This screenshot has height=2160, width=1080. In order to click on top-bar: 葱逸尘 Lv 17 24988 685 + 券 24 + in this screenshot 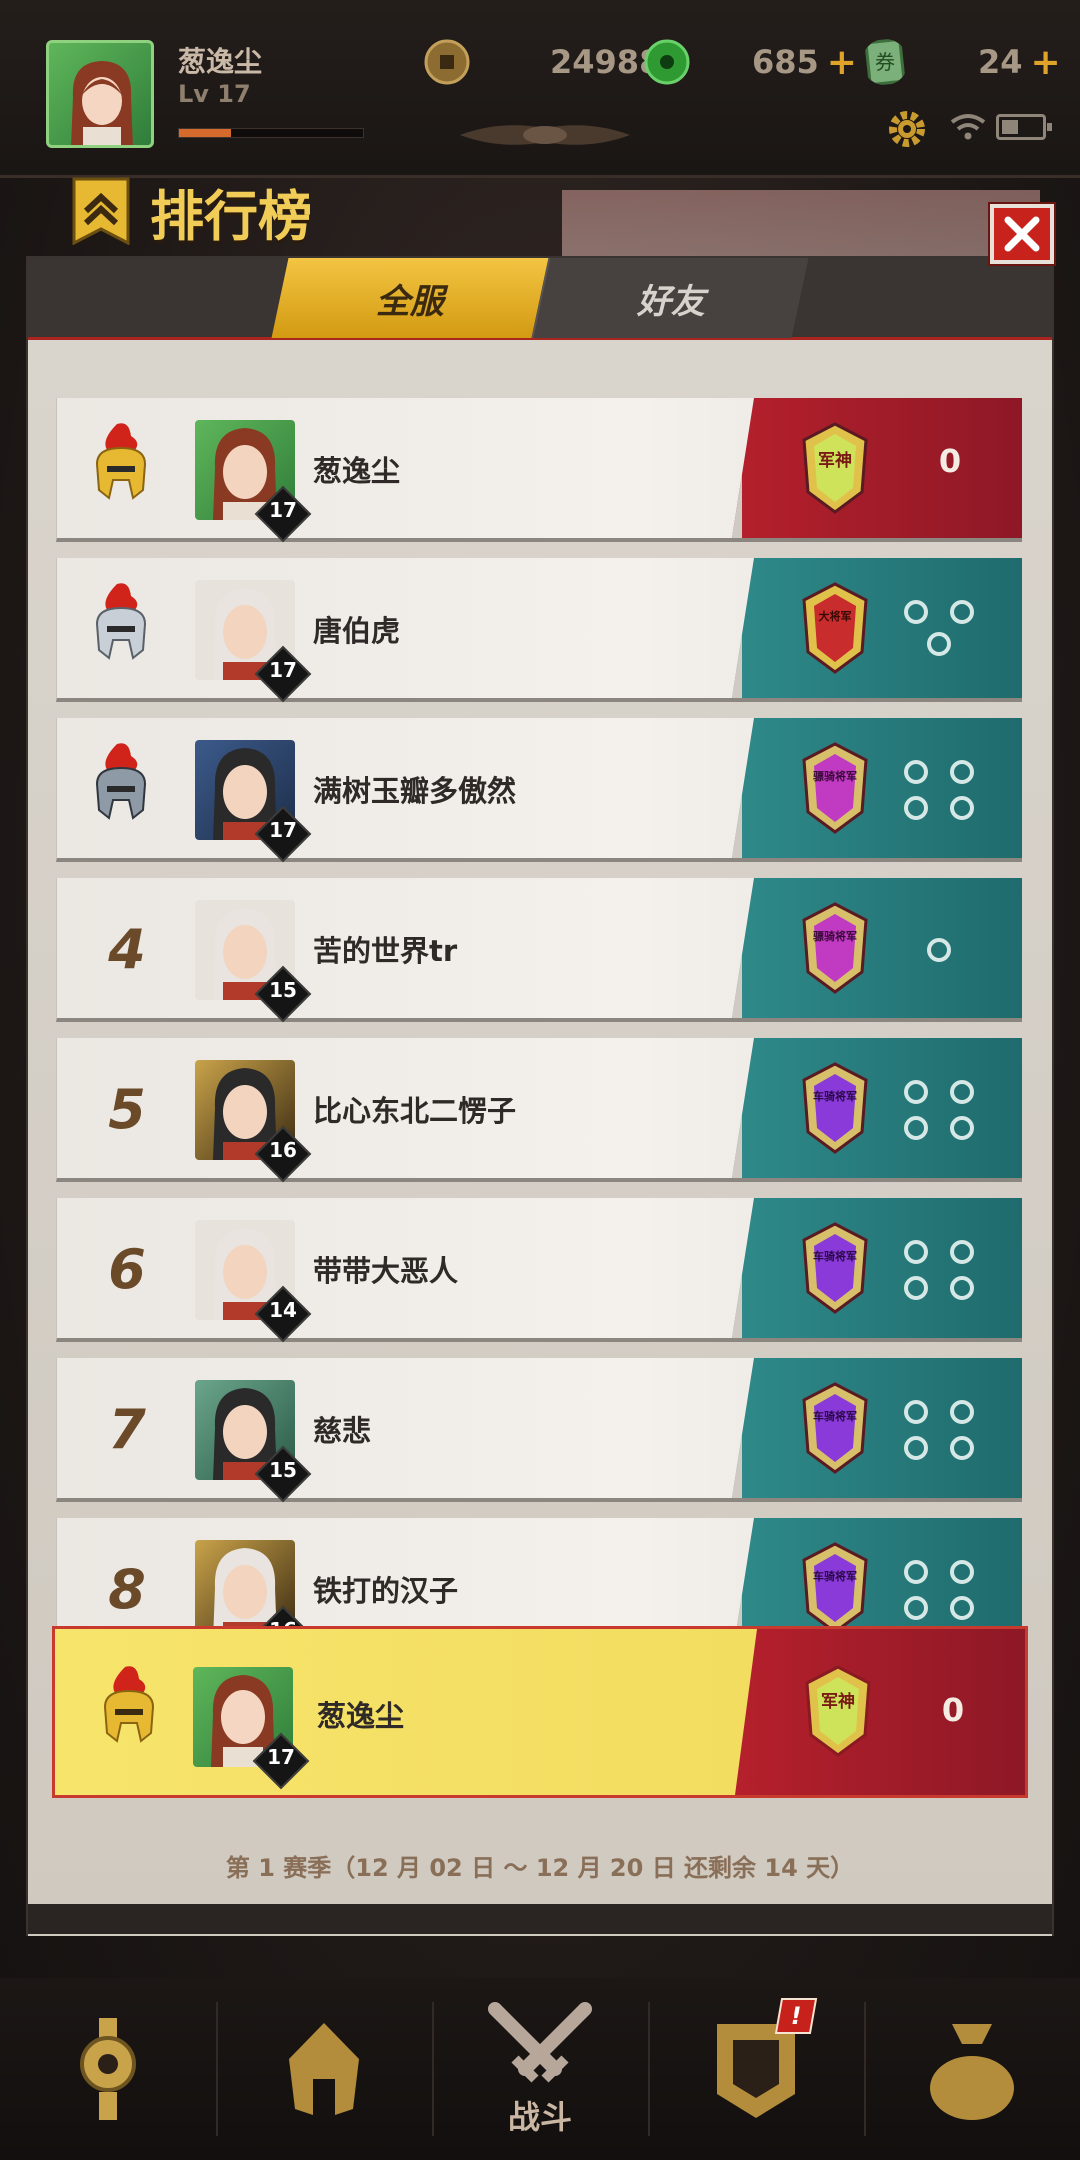, I will do `click(540, 89)`.